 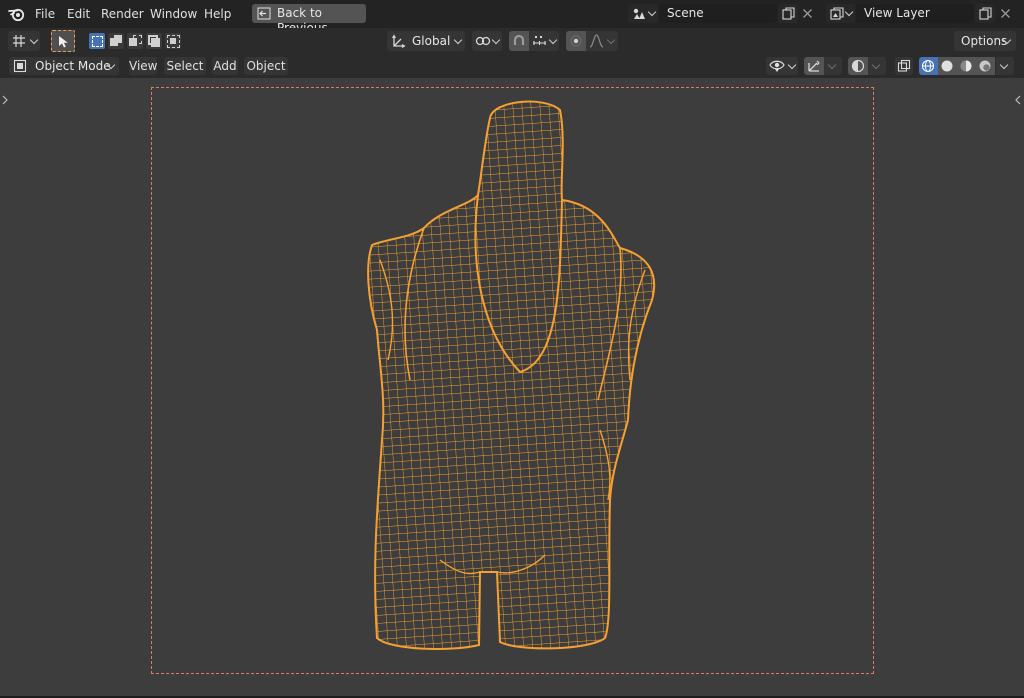 I want to click on back-icon, so click(x=264, y=13).